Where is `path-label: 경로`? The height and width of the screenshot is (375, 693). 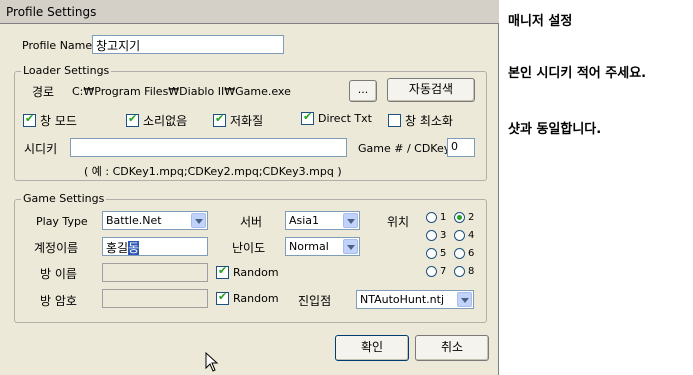 path-label: 경로 is located at coordinates (43, 92).